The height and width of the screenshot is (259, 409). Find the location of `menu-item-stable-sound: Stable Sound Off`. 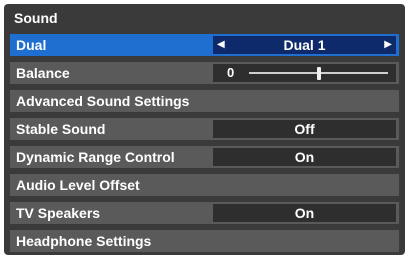

menu-item-stable-sound: Stable Sound Off is located at coordinates (204, 129).